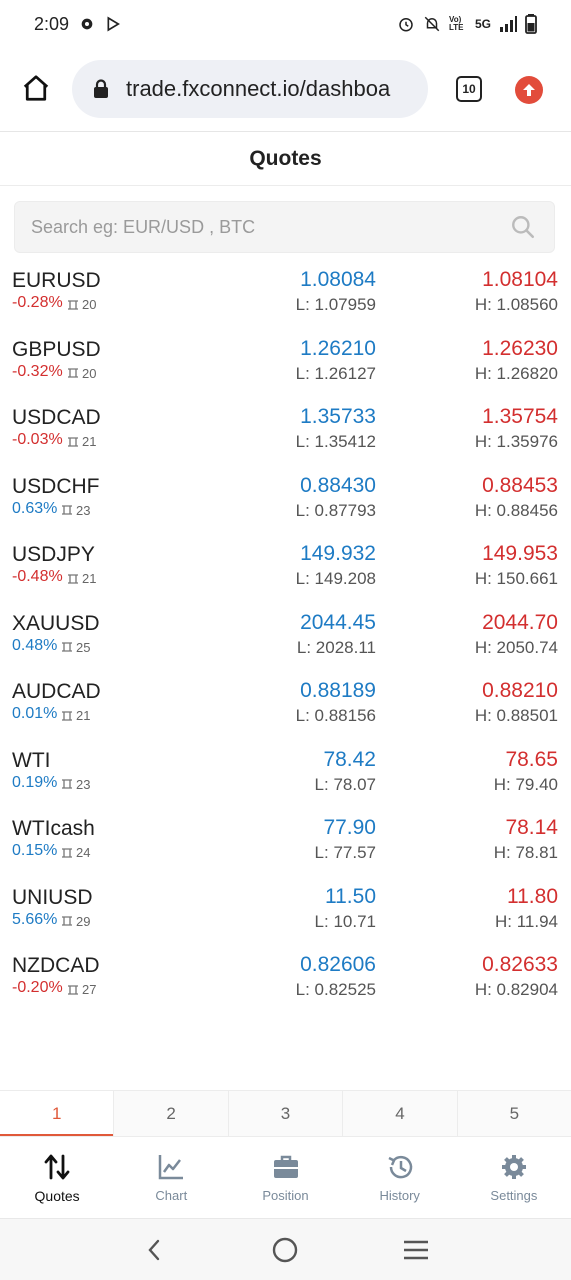  Describe the element at coordinates (56, 349) in the screenshot. I see `quote-symbol: GBPUSD` at that location.